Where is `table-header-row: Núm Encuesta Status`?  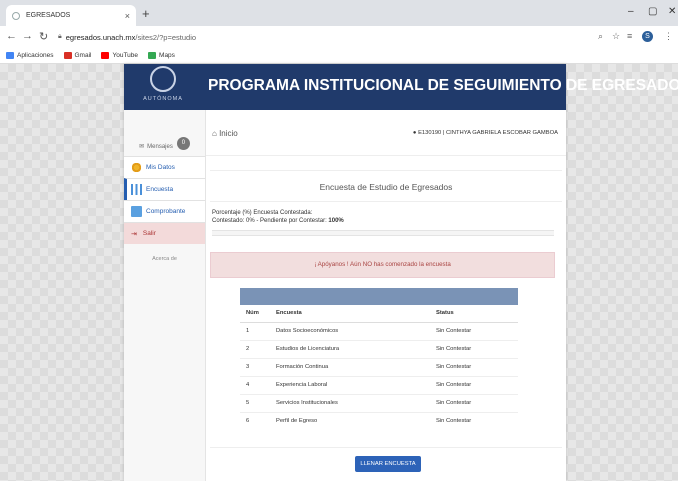
table-header-row: Núm Encuesta Status is located at coordinates (379, 314).